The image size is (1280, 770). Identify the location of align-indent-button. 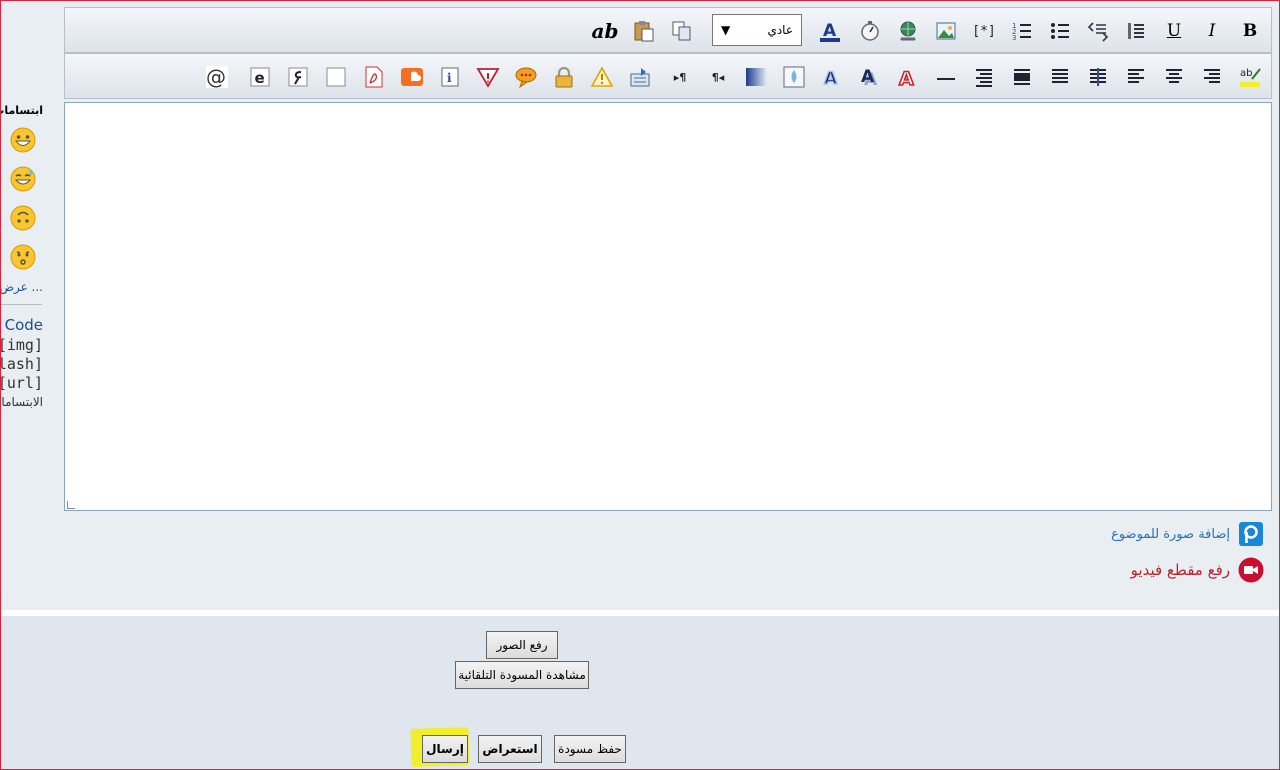
(984, 77).